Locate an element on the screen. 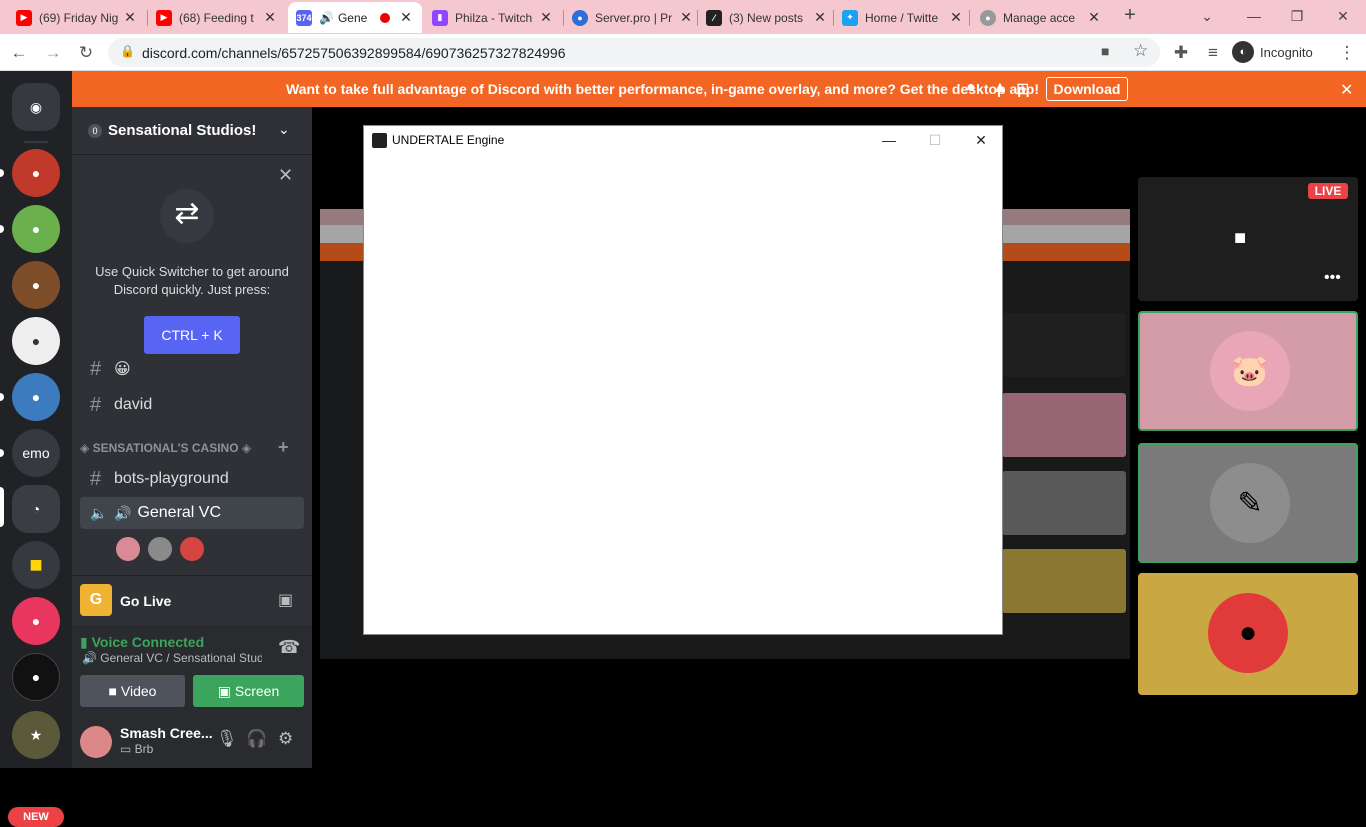 Image resolution: width=1366 pixels, height=827 pixels. swap-arrows-icon: ⇄ is located at coordinates (187, 216).